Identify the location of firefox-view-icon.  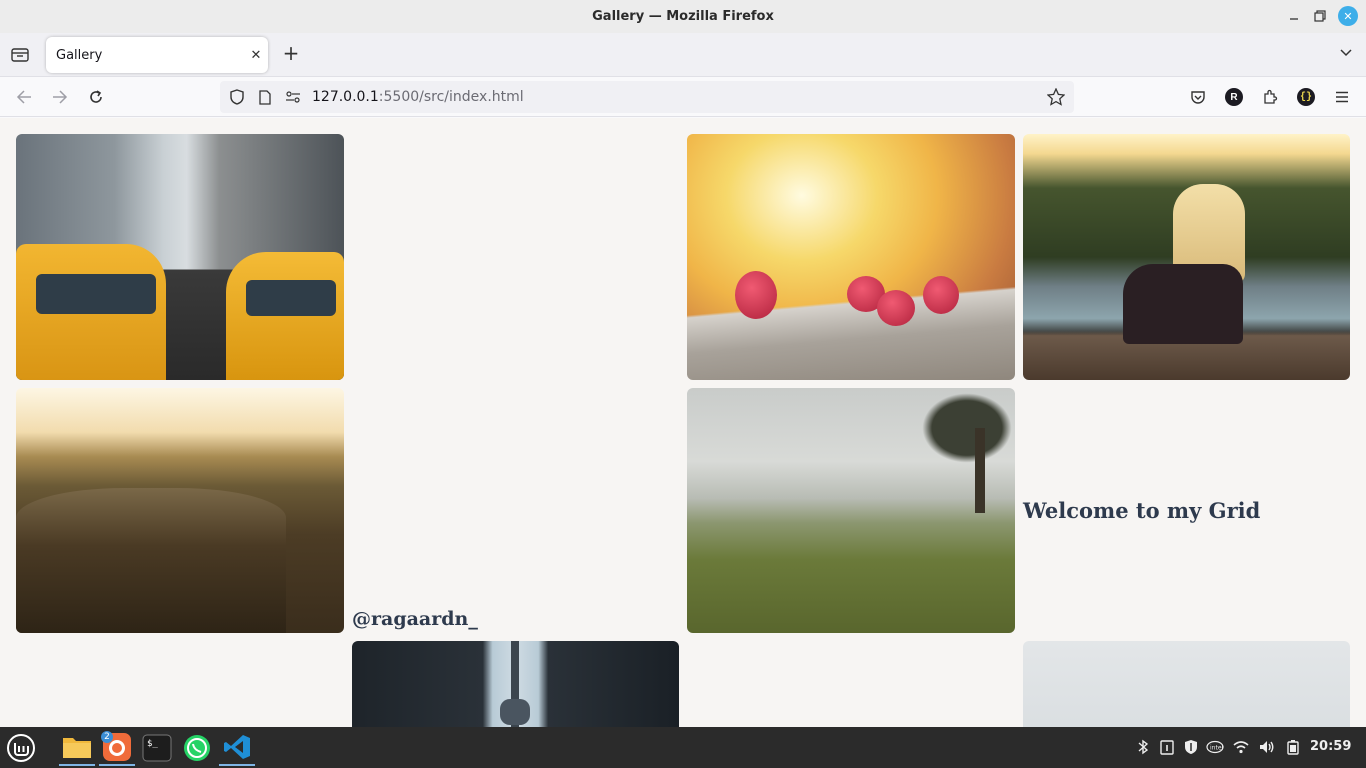
(20, 54).